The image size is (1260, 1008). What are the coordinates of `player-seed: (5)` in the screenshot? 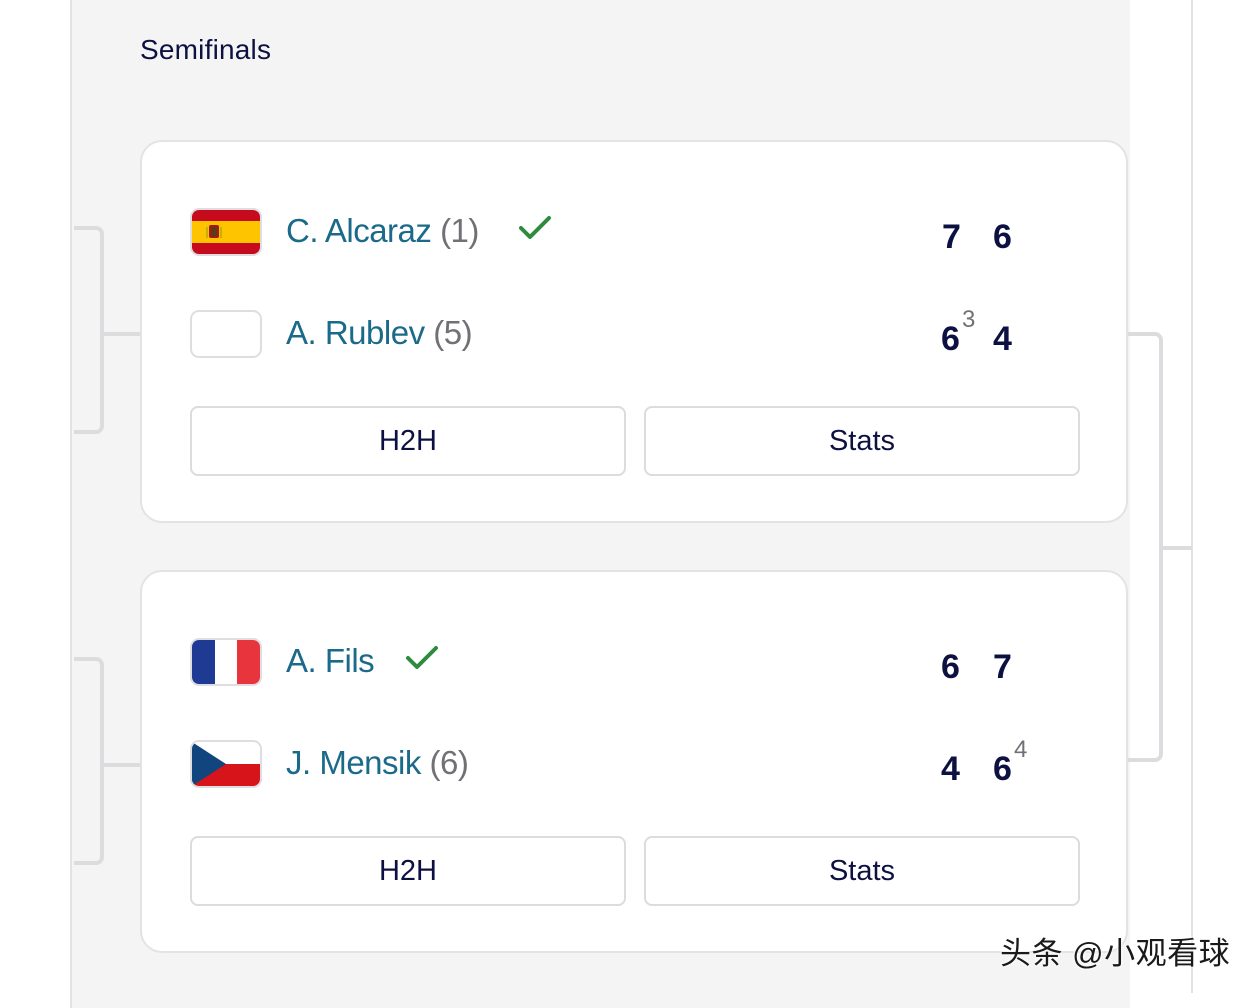 It's located at (453, 332).